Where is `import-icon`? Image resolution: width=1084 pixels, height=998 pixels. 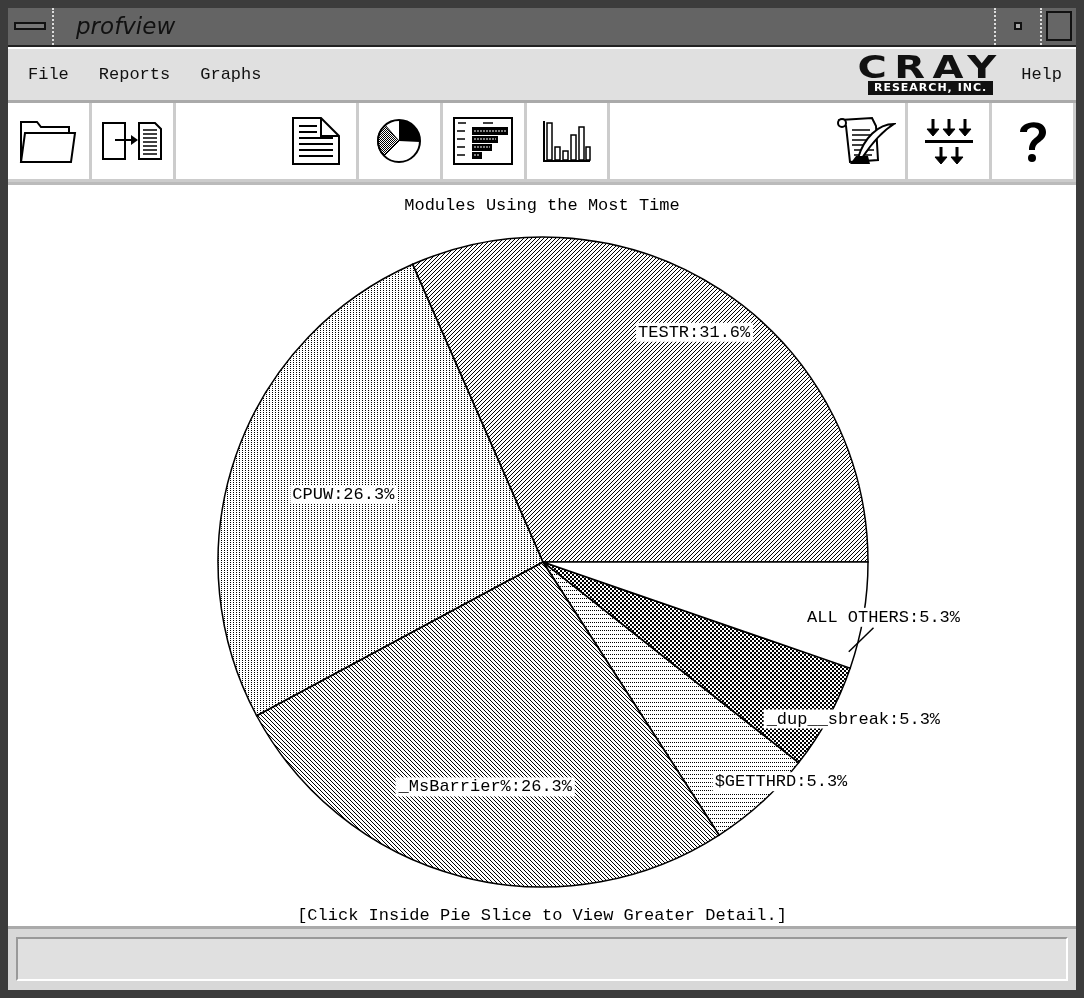 import-icon is located at coordinates (132, 141).